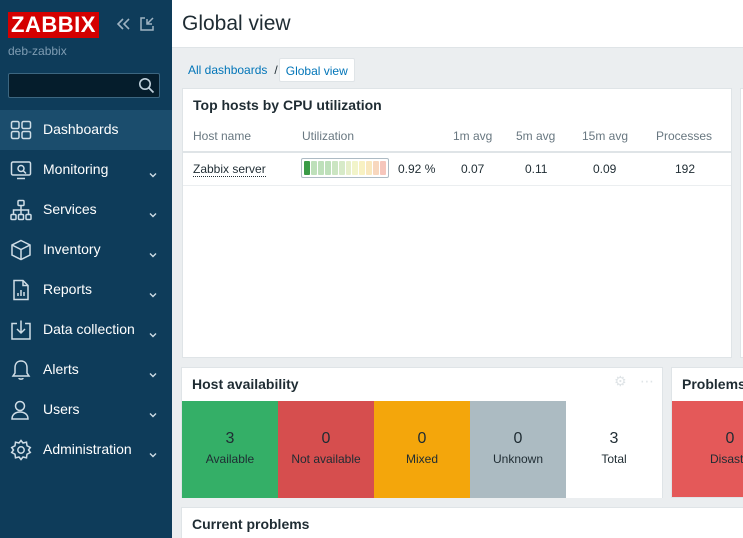 The width and height of the screenshot is (743, 538). Describe the element at coordinates (685, 169) in the screenshot. I see `processes-value: 192` at that location.